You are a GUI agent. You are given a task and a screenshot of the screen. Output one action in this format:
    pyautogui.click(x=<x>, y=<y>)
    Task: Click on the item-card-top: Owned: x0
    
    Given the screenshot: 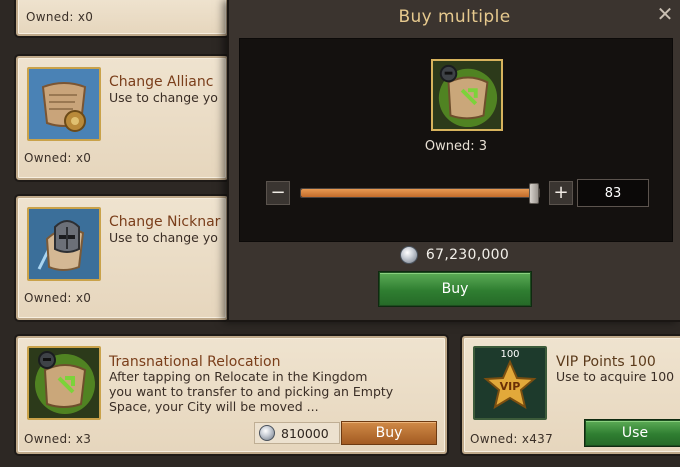 What is the action you would take?
    pyautogui.click(x=122, y=18)
    